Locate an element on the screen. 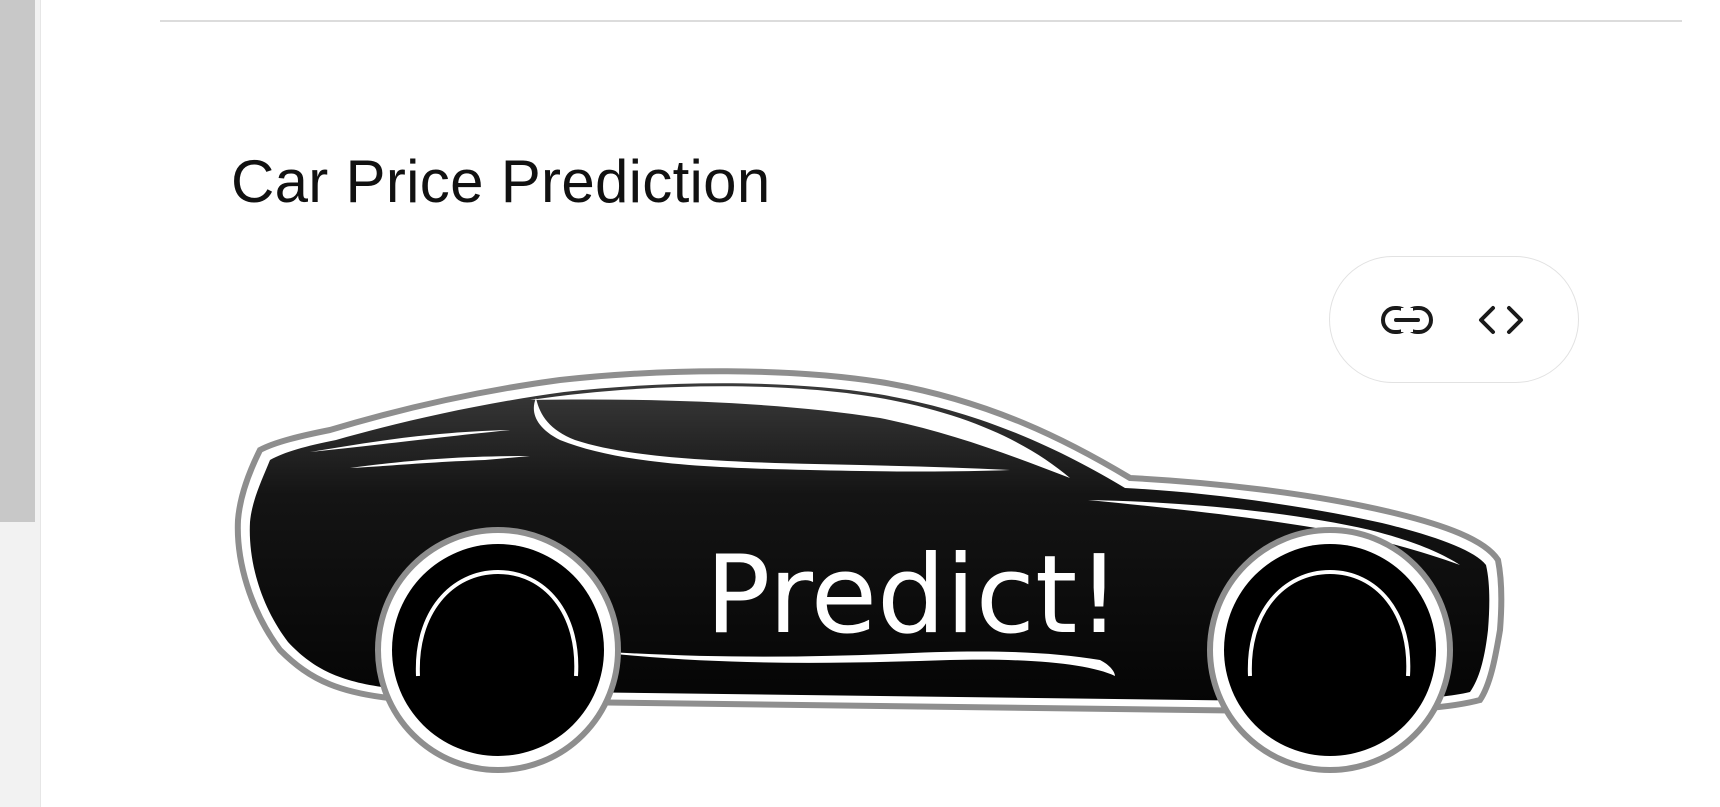 The height and width of the screenshot is (807, 1720). top-divider is located at coordinates (921, 21).